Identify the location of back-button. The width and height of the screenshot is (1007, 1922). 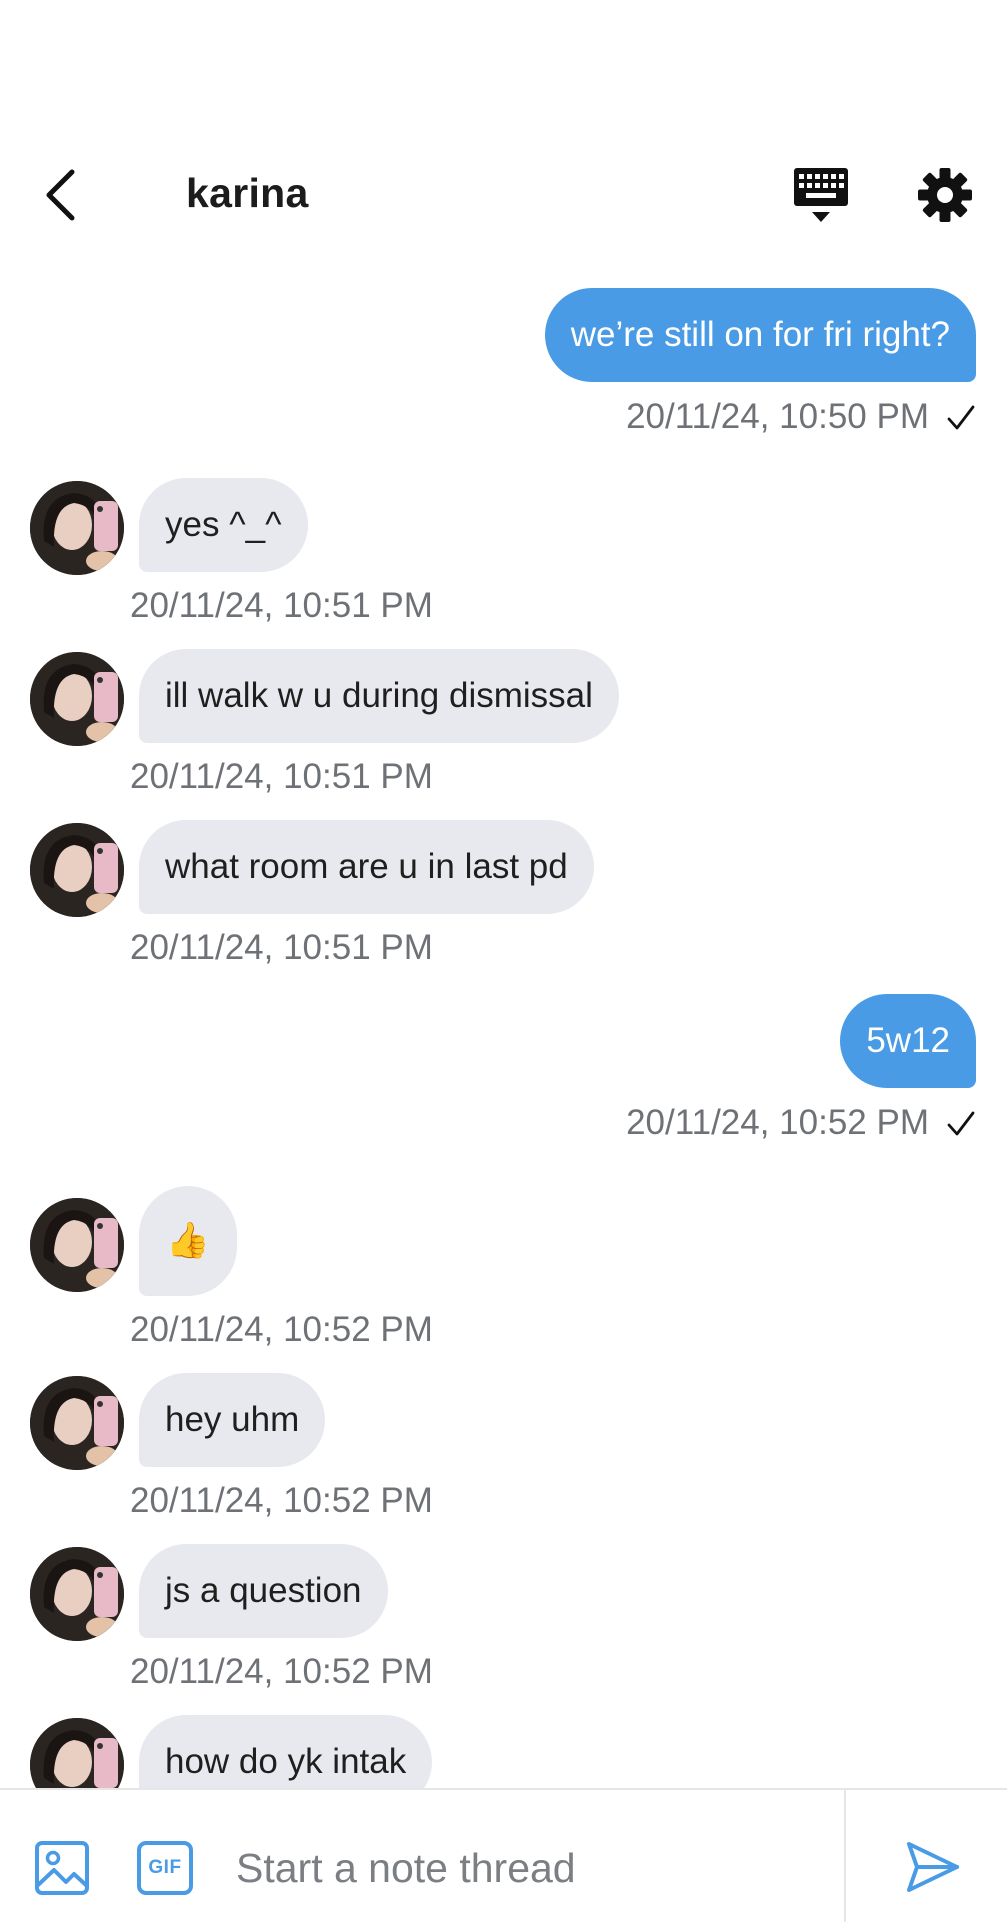
(60, 195).